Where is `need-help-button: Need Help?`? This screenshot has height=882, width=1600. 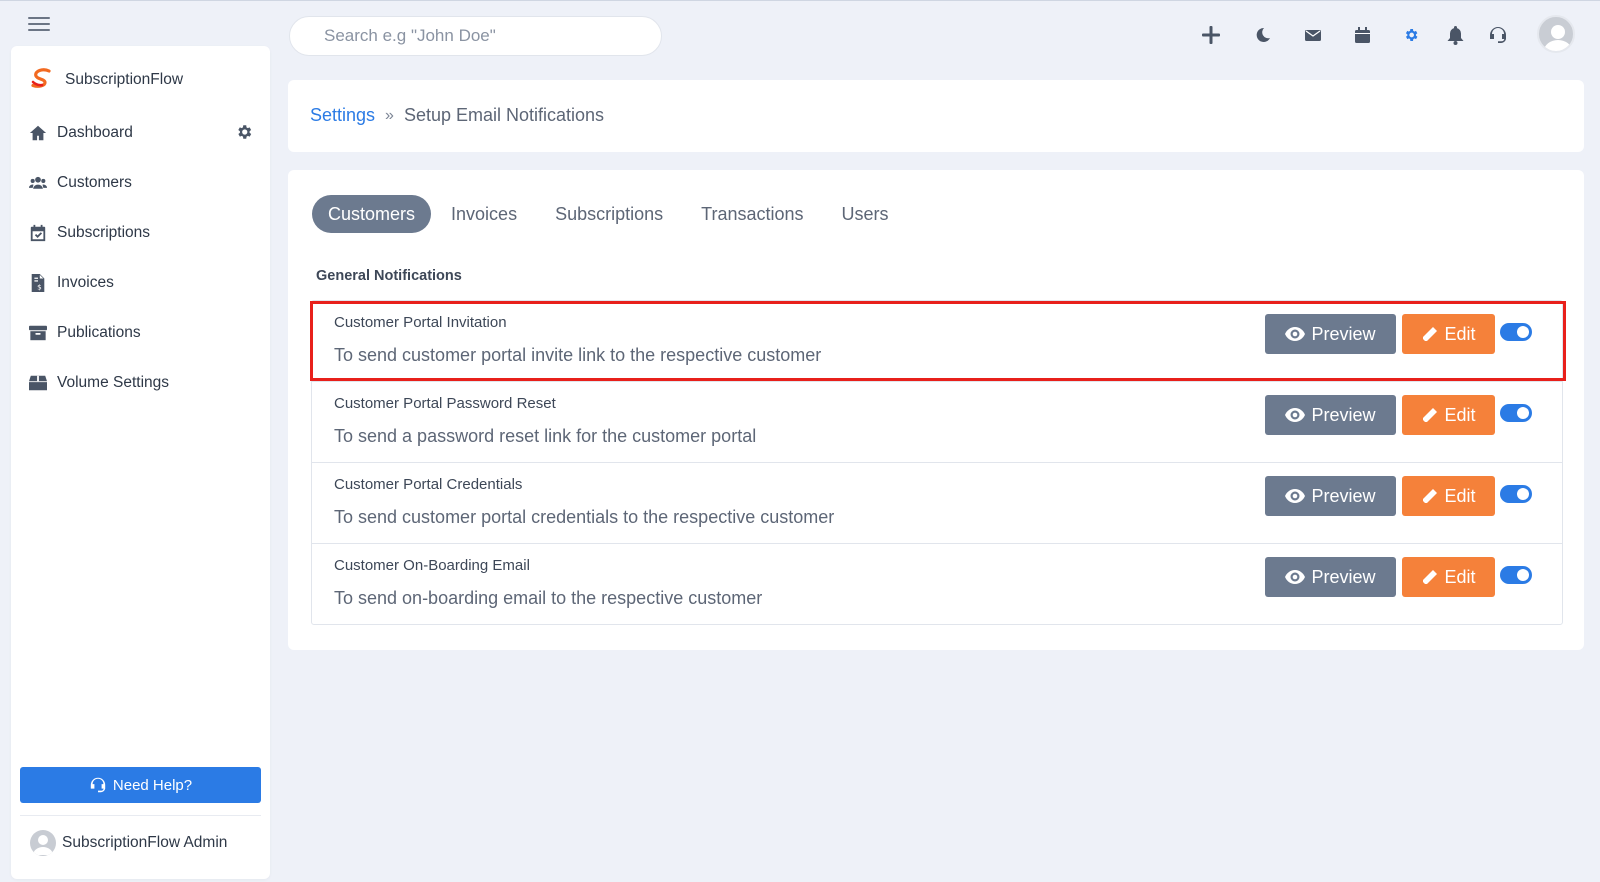 need-help-button: Need Help? is located at coordinates (140, 785).